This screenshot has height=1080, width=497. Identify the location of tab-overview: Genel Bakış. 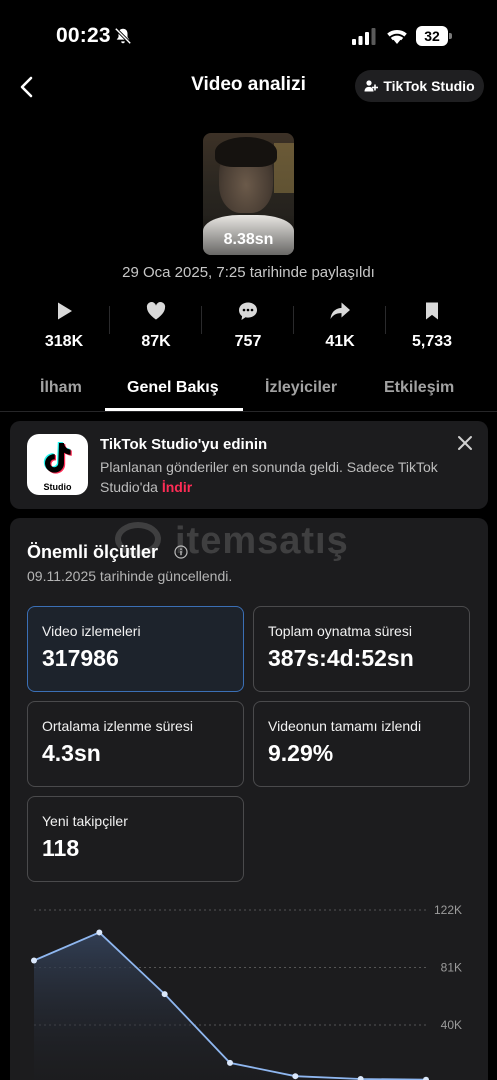
(173, 388).